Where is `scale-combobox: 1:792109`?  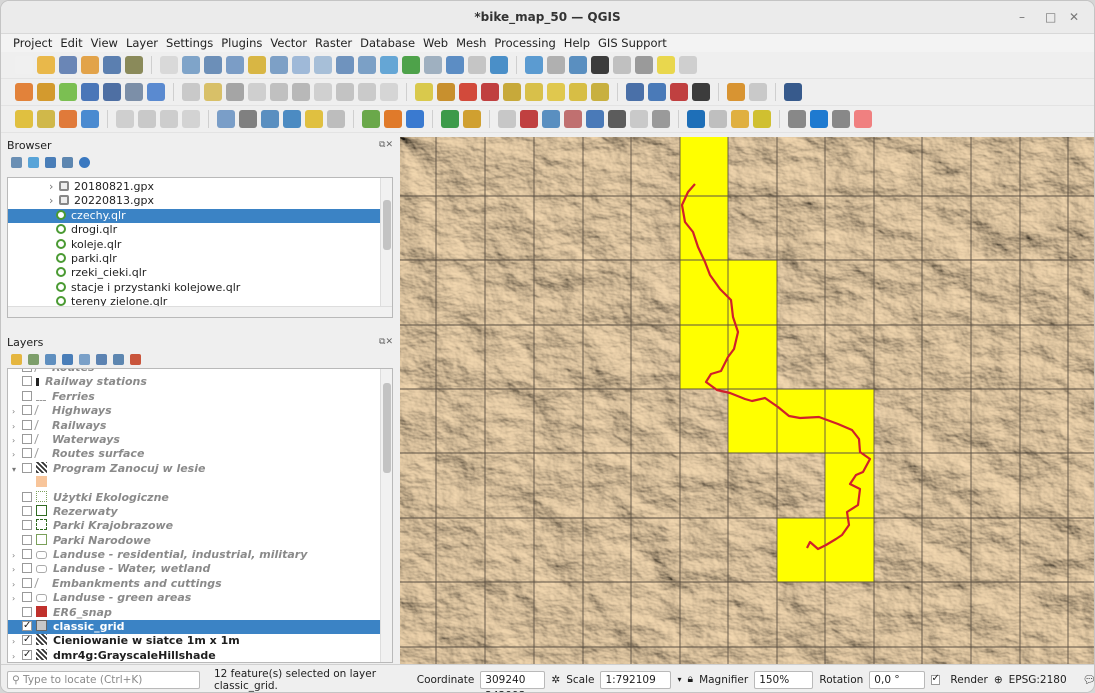 scale-combobox: 1:792109 is located at coordinates (636, 679).